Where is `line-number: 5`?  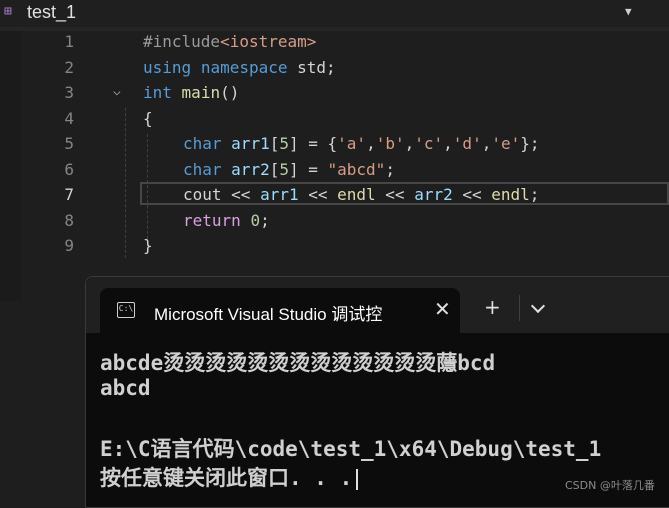 line-number: 5 is located at coordinates (69, 143).